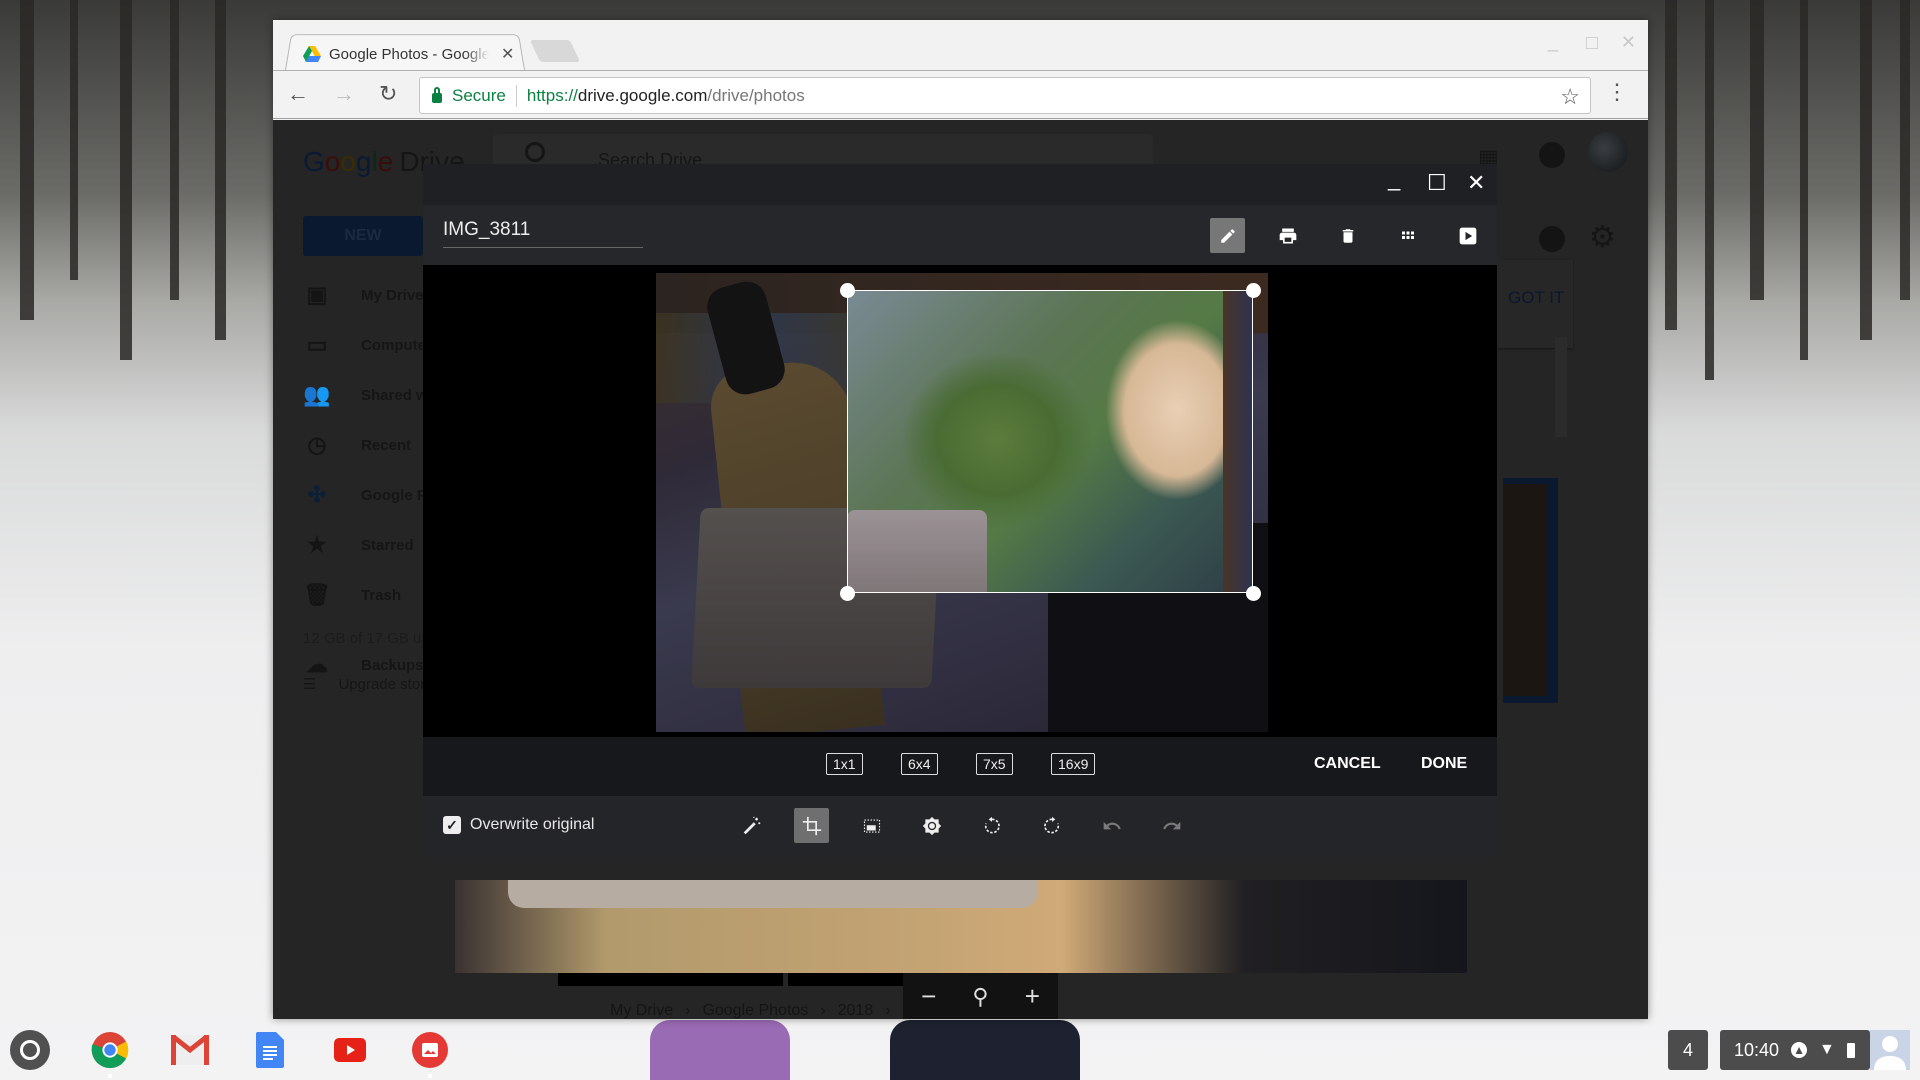  Describe the element at coordinates (1592, 43) in the screenshot. I see `window-maximize-button: □` at that location.